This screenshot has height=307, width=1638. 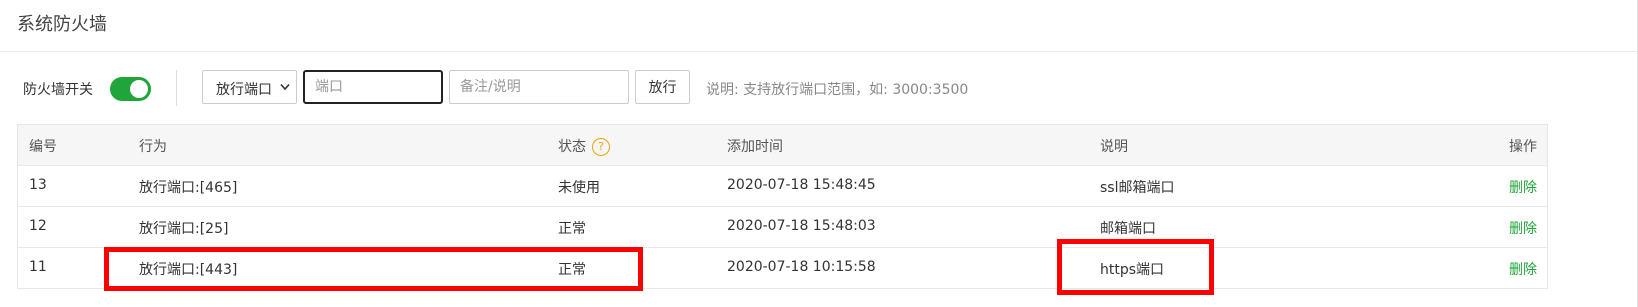 What do you see at coordinates (184, 229) in the screenshot?
I see `row-action: 放行端口:[25]` at bounding box center [184, 229].